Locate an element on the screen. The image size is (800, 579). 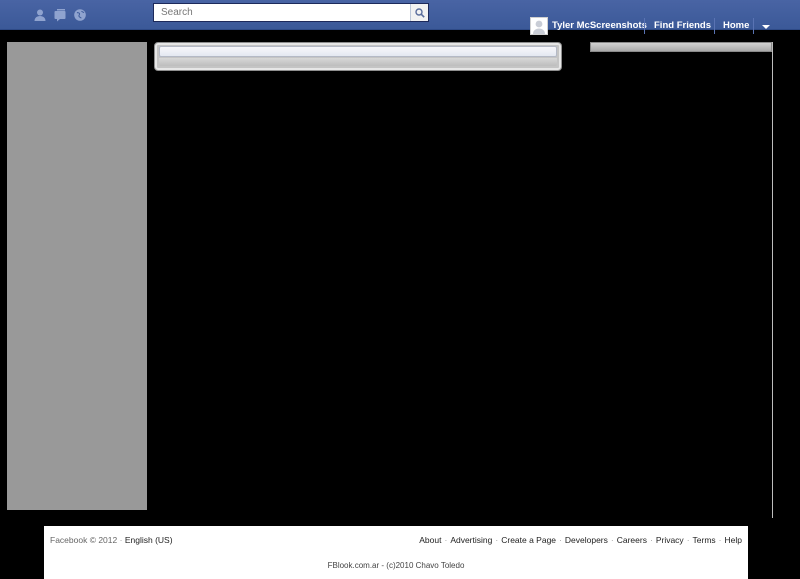
jewel-icons is located at coordinates (60, 15).